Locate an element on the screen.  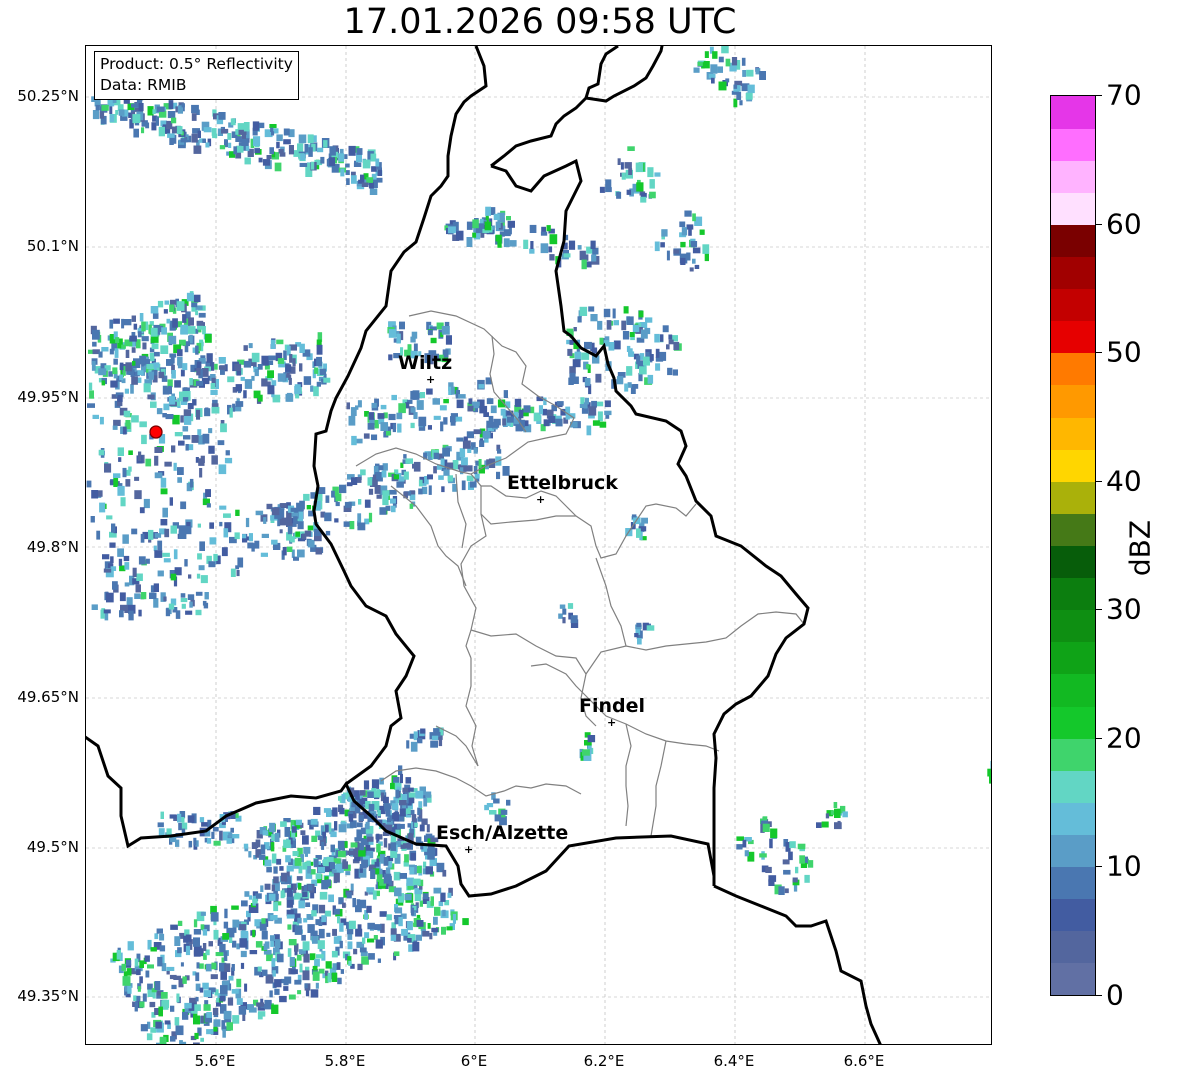
colorbar-tick-label: 40 is located at coordinates (1124, 481).